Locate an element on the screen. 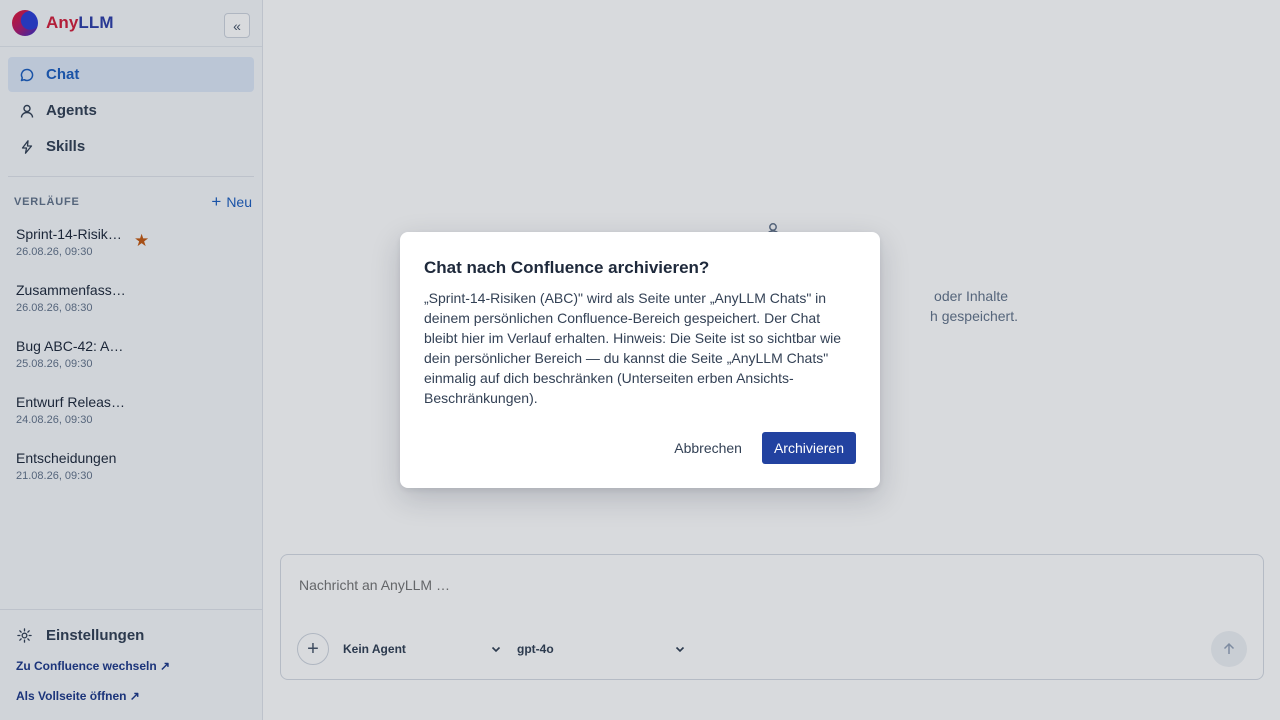 The width and height of the screenshot is (1280, 720). archive-button: Archivieren is located at coordinates (808, 448).